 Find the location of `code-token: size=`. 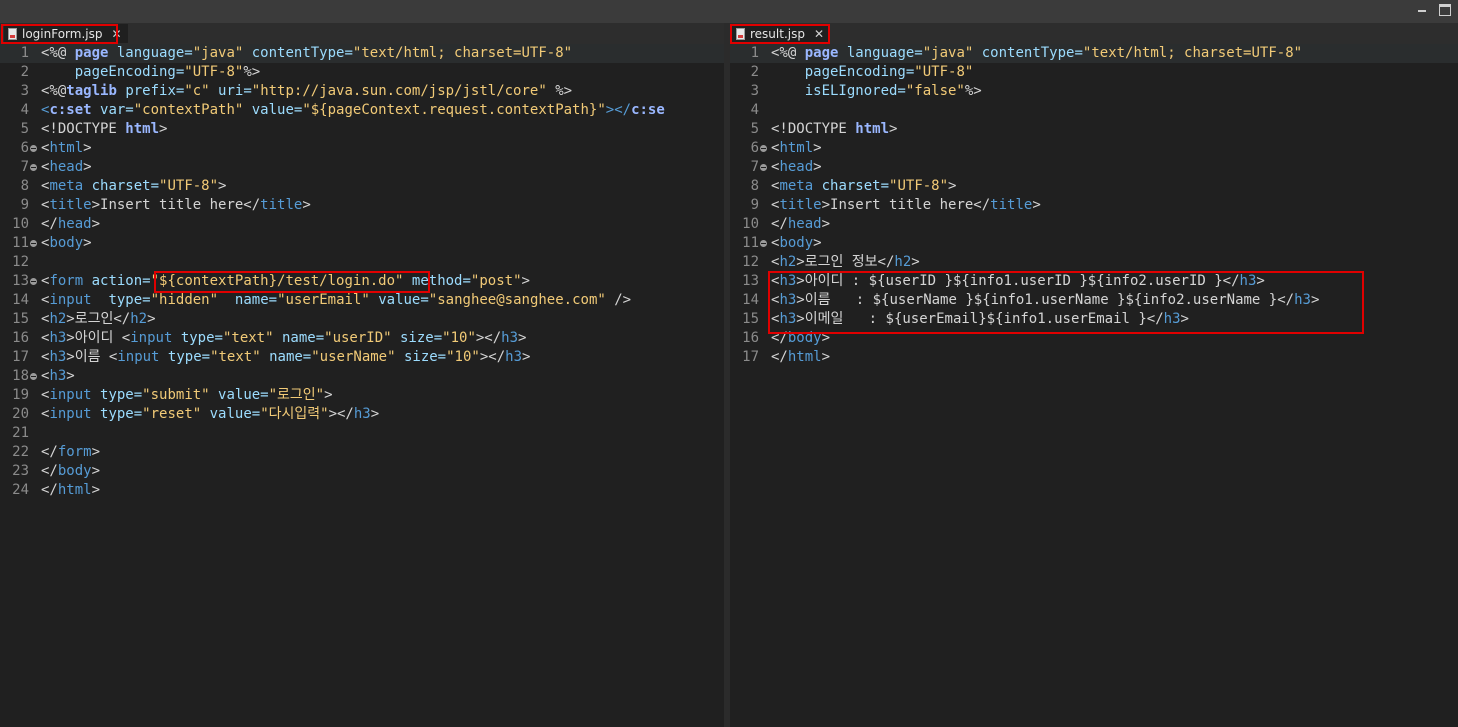

code-token: size= is located at coordinates (421, 338).